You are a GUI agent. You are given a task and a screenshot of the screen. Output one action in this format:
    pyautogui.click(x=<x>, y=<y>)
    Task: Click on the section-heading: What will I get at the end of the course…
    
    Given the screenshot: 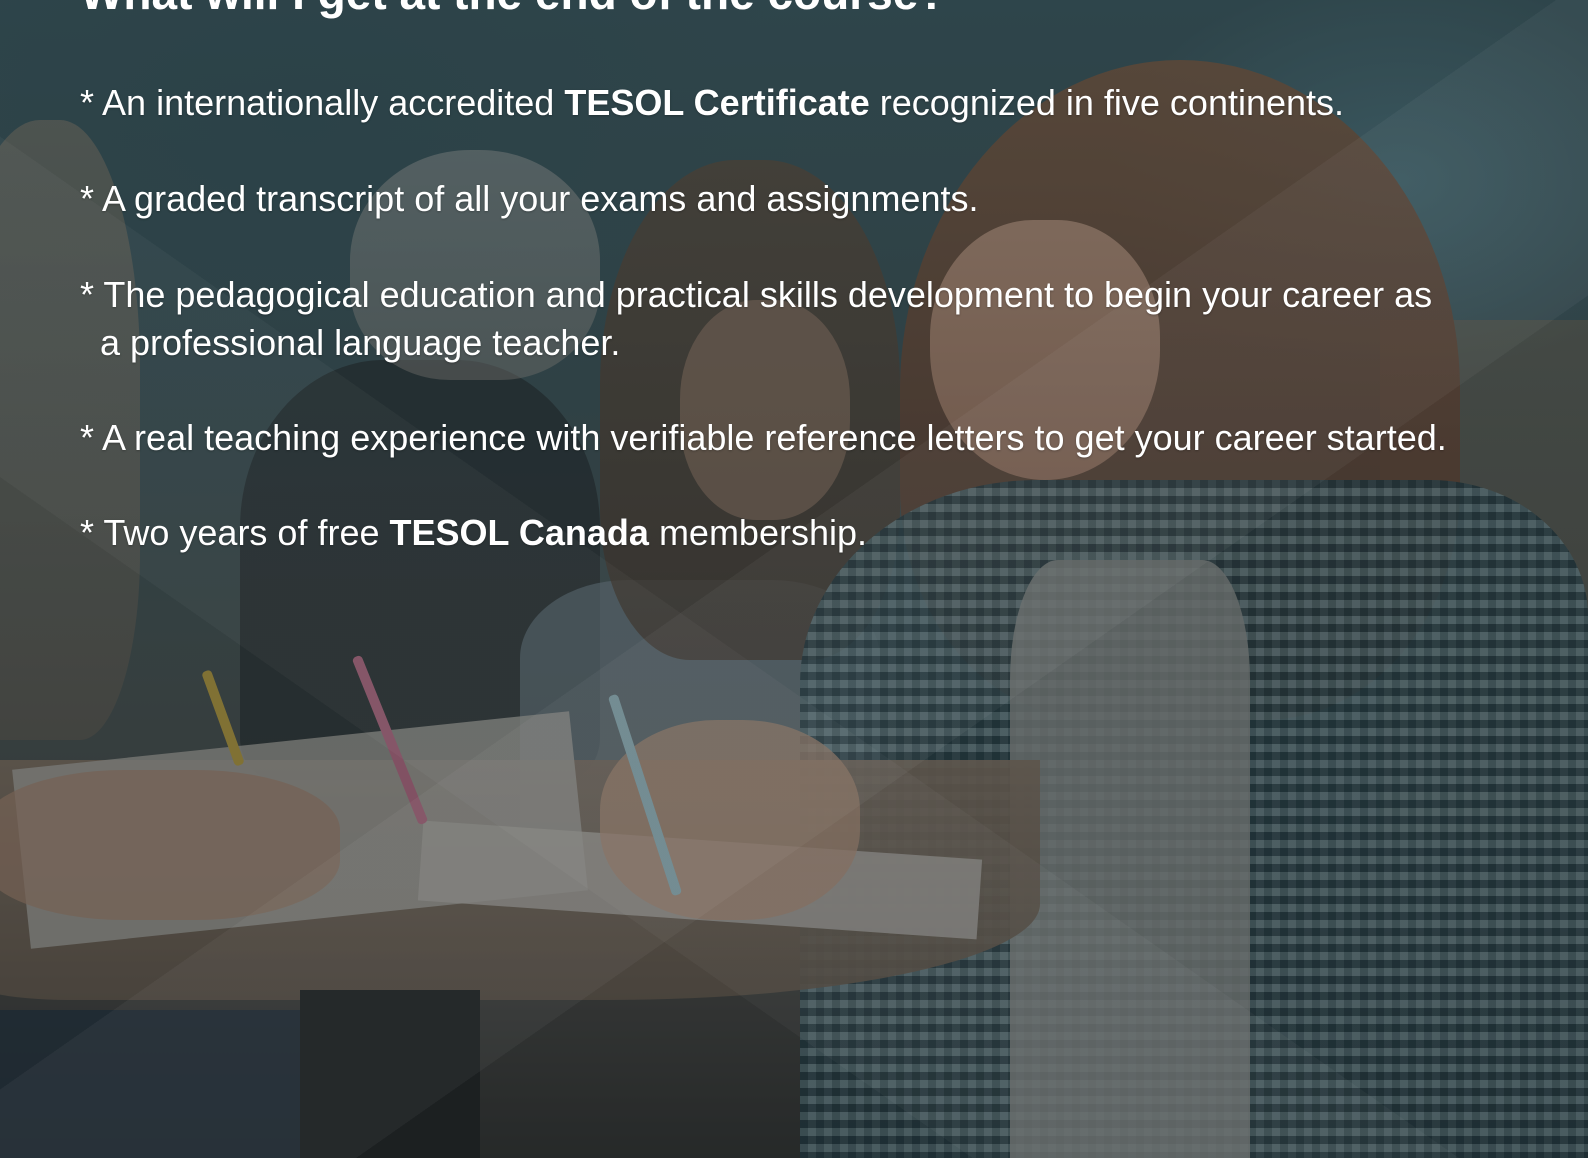 What is the action you would take?
    pyautogui.click(x=513, y=10)
    